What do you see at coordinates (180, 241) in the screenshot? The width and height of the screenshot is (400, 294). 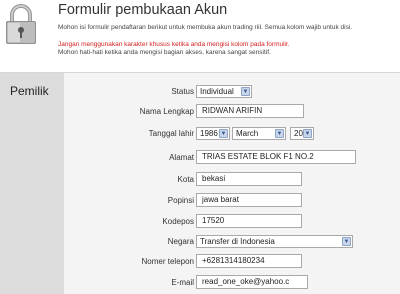 I see `negara-label: Negara` at bounding box center [180, 241].